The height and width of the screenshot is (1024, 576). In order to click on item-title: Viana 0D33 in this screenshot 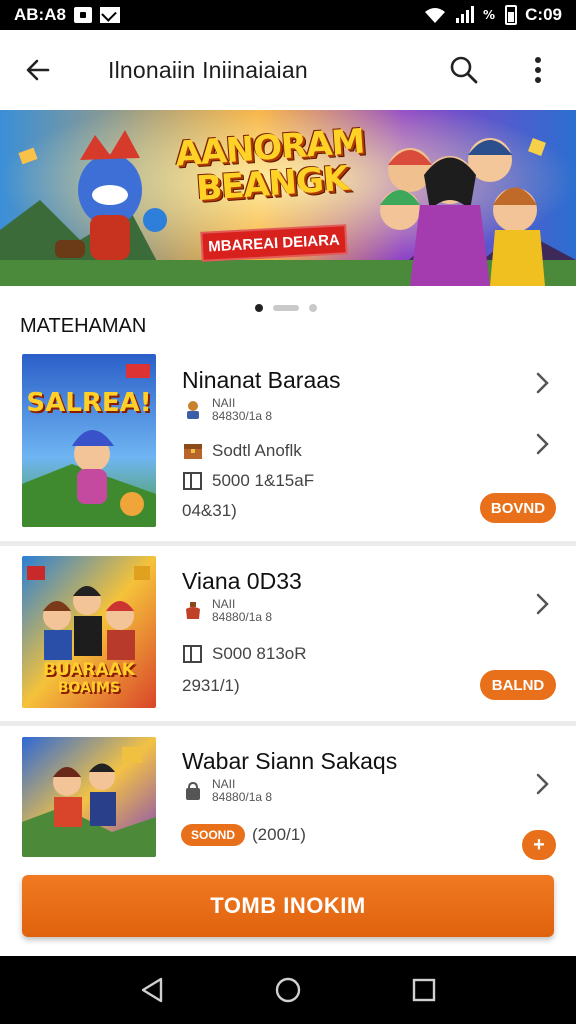, I will do `click(242, 581)`.